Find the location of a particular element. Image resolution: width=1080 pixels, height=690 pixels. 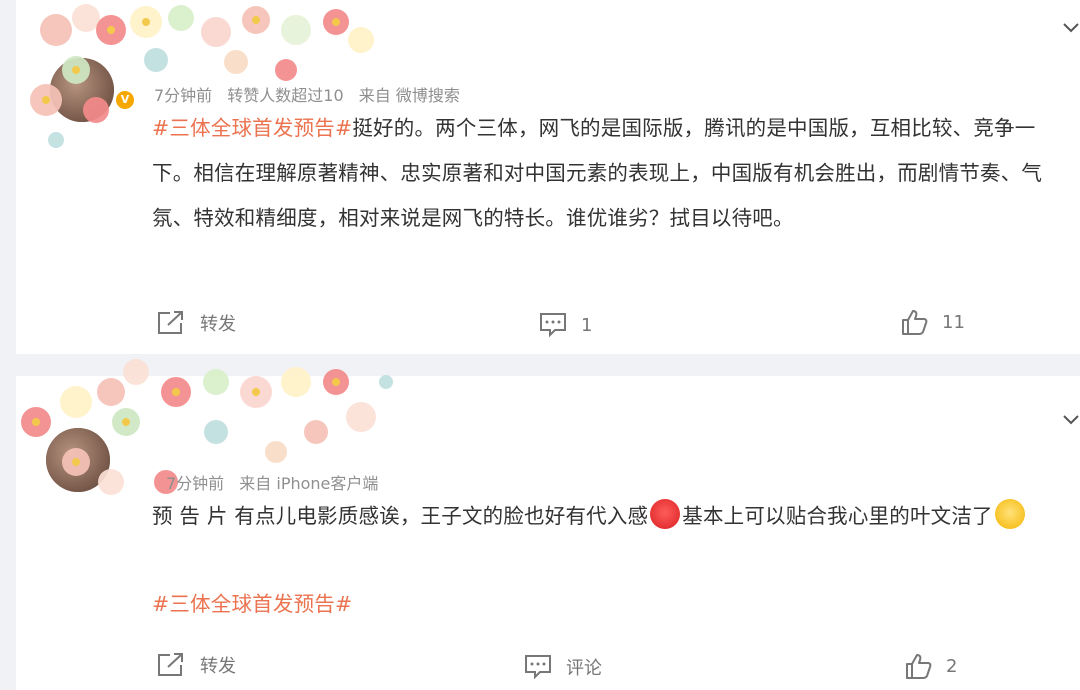

post-source: 来自 微博搜索 is located at coordinates (409, 95).